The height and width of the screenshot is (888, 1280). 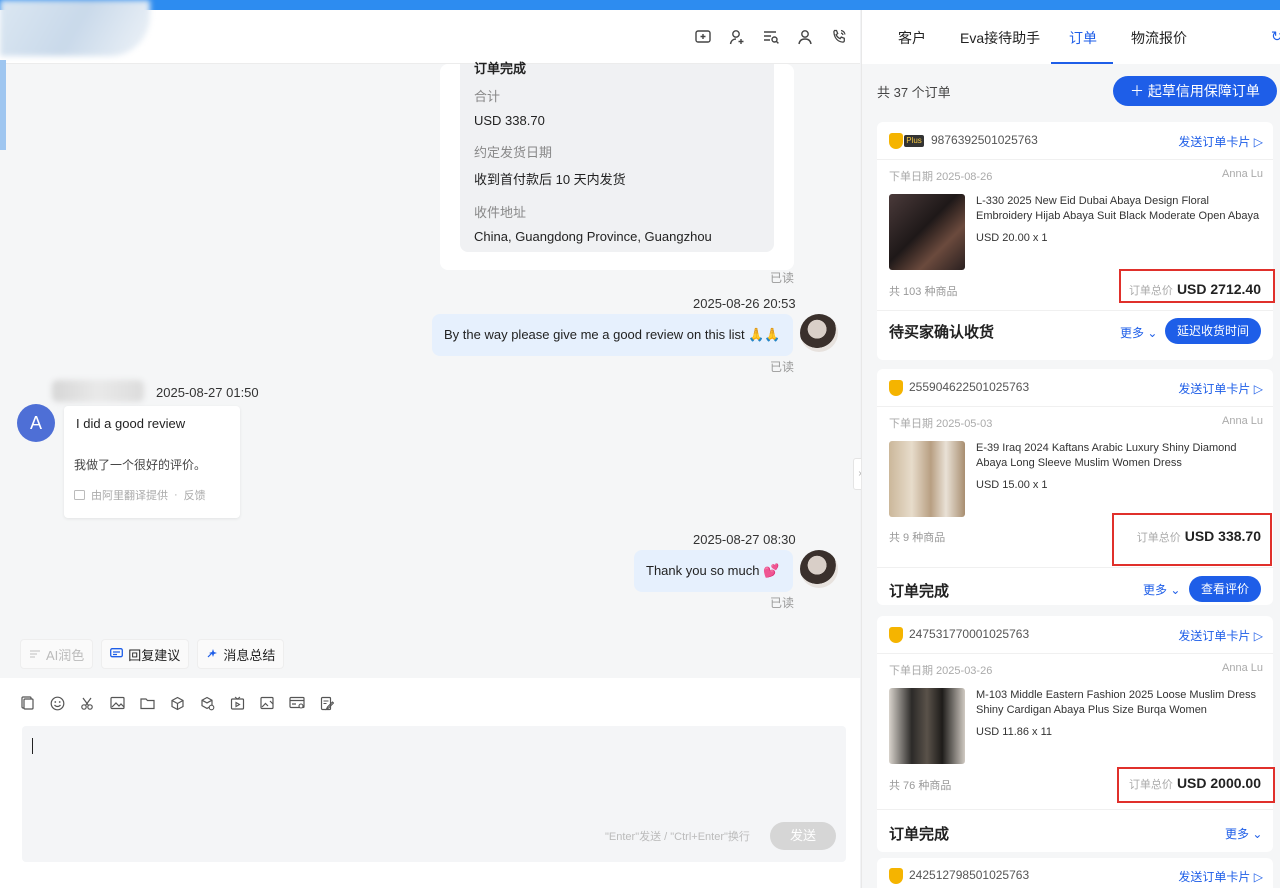 I want to click on add-contact-icon, so click(x=737, y=37).